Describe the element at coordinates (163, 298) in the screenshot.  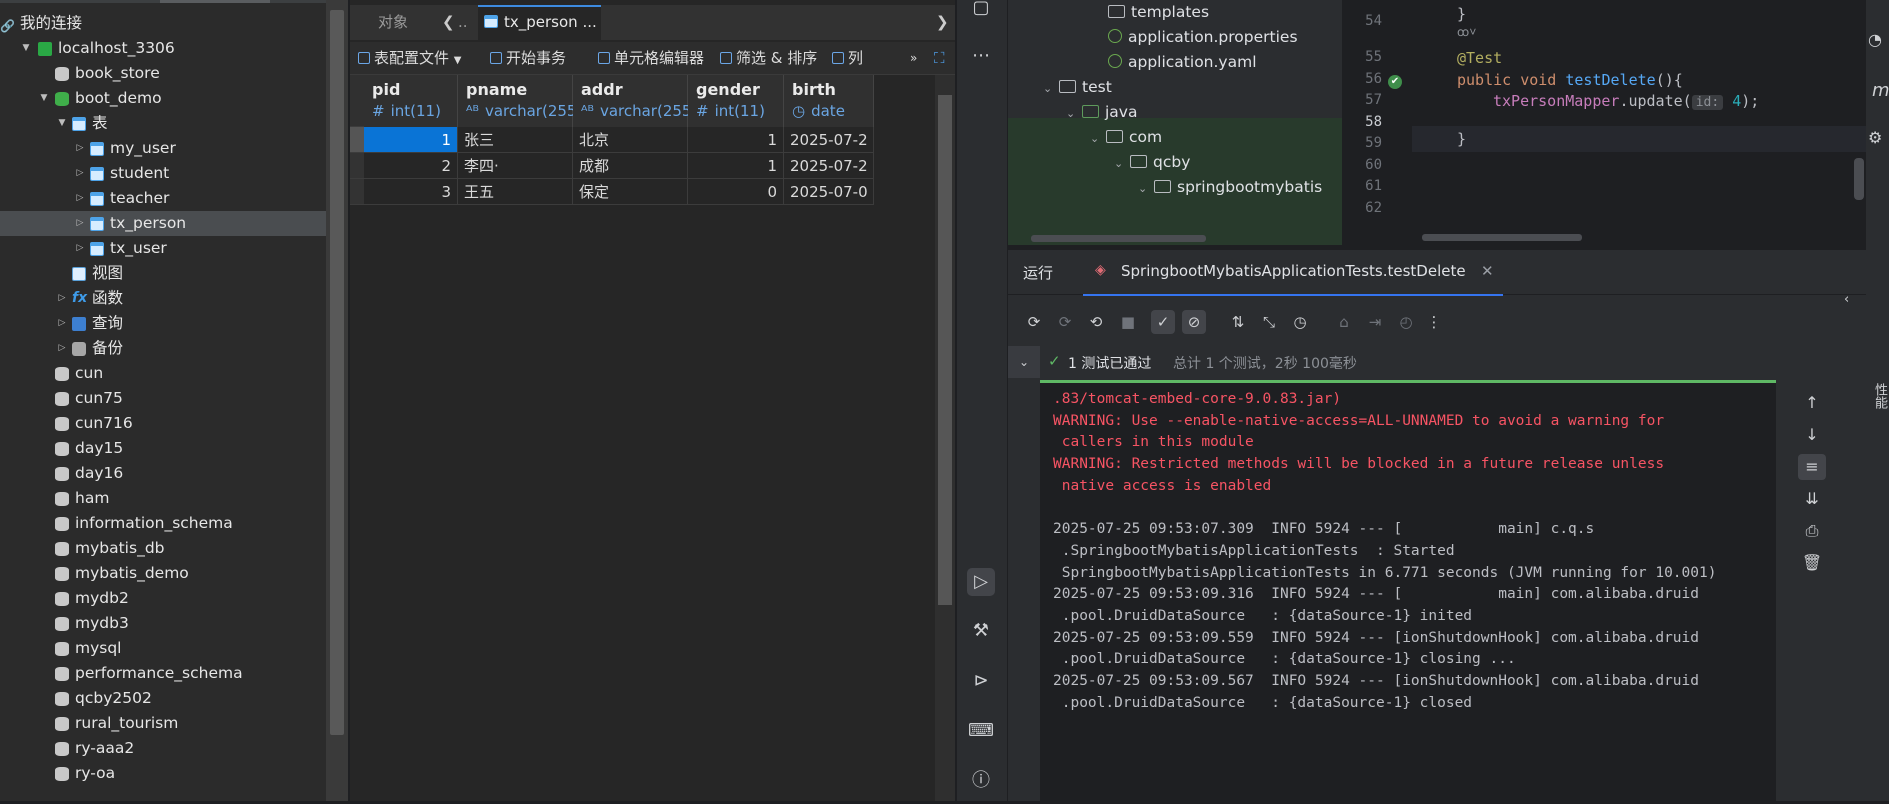
I see `tree-functions-group: ▷ fx 函数` at that location.